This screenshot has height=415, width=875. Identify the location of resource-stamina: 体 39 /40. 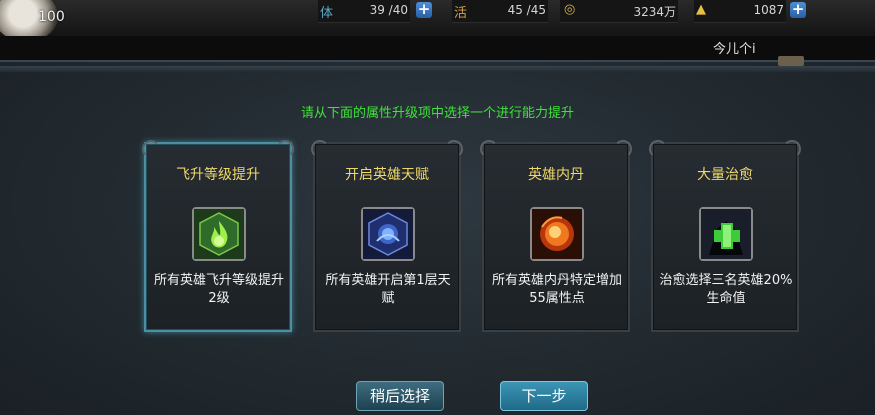
(364, 11).